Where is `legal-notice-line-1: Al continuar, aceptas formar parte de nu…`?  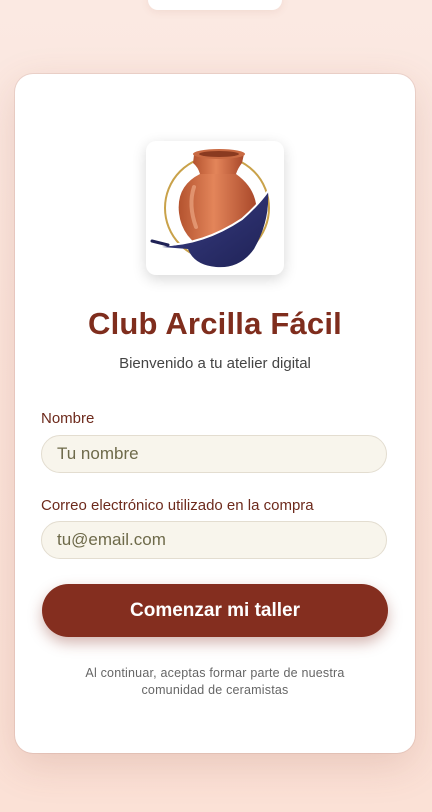 legal-notice-line-1: Al continuar, aceptas formar parte de nu… is located at coordinates (215, 673).